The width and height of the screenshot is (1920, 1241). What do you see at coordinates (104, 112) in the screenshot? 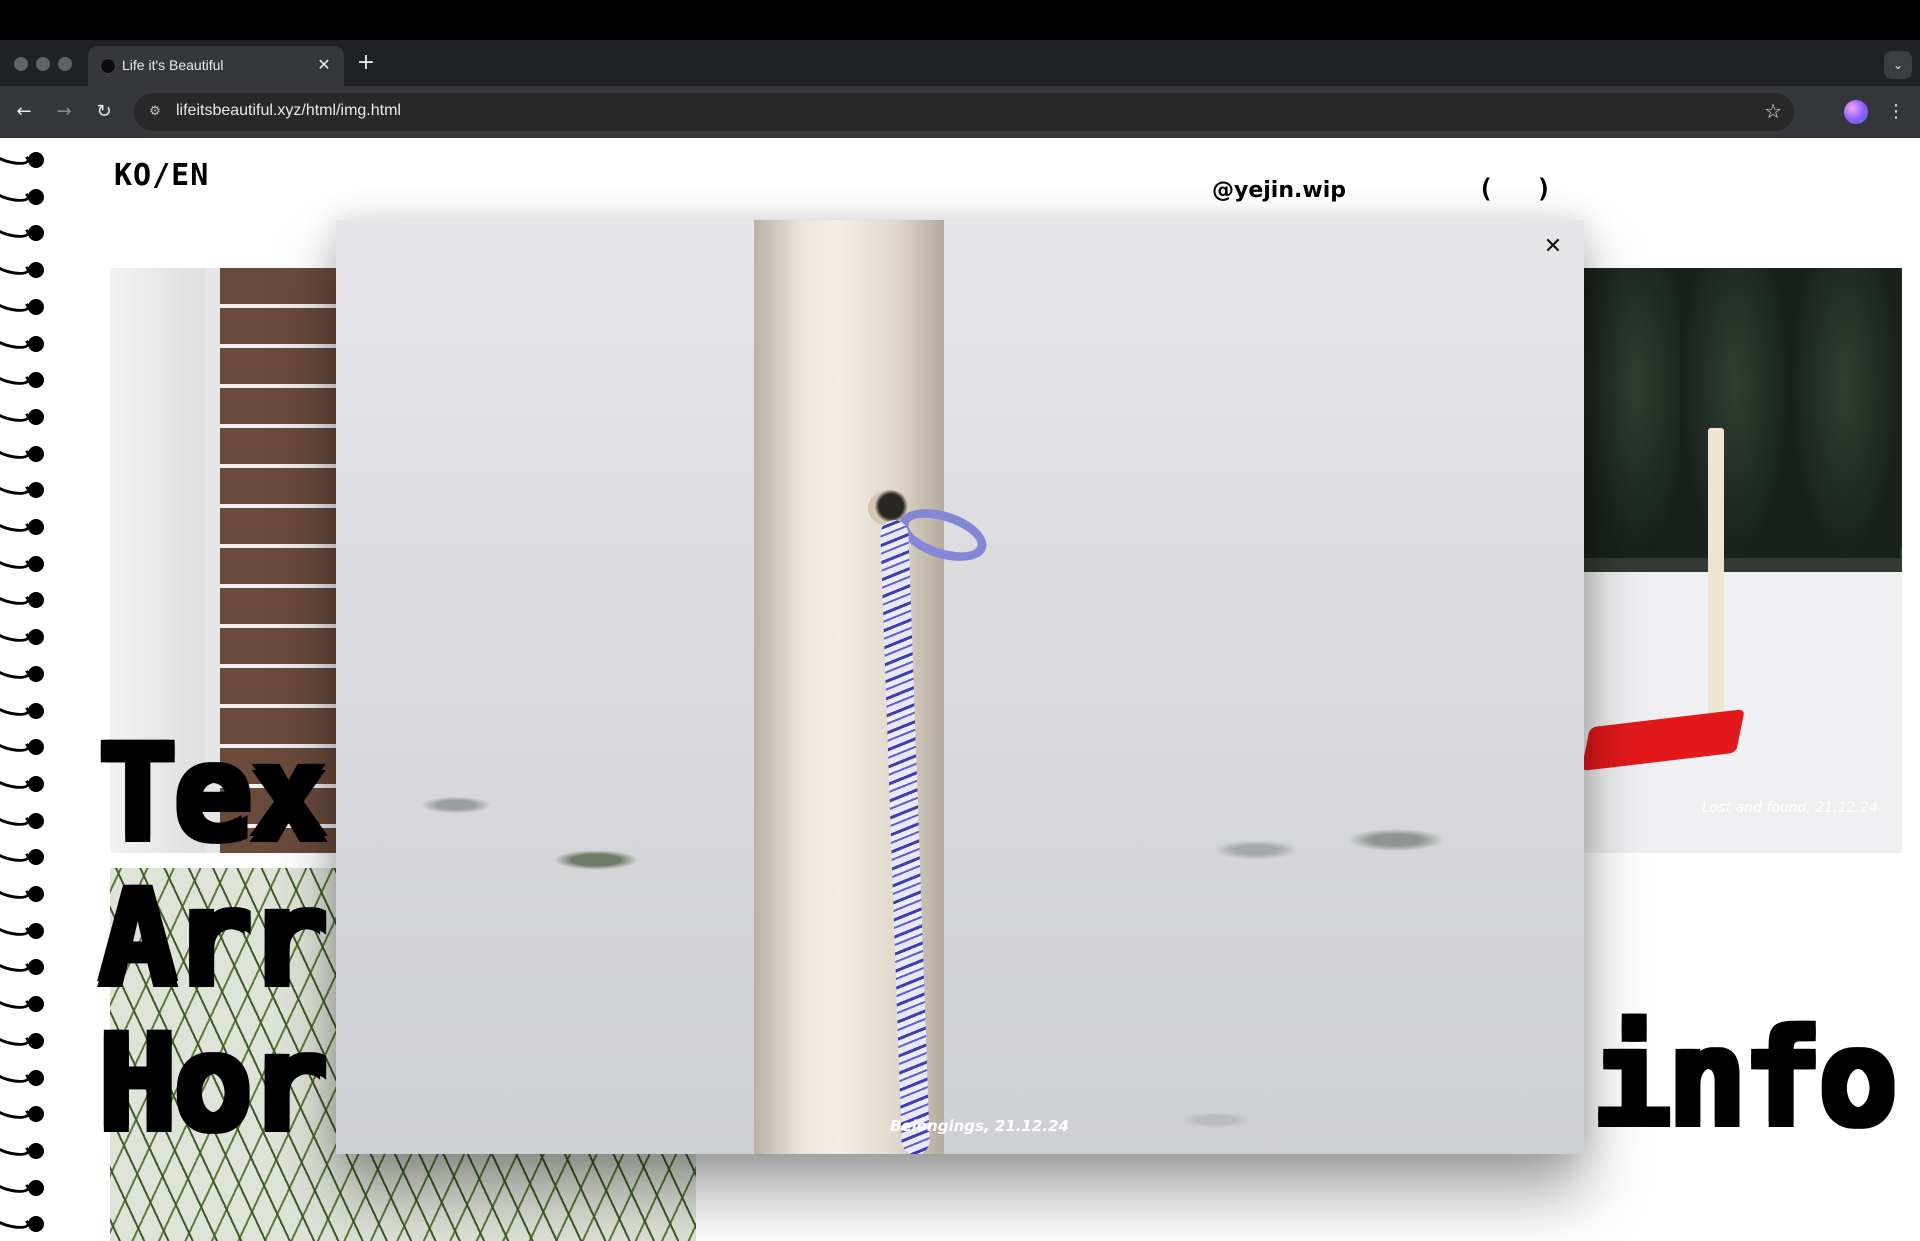
I see `reload-button: ↻` at bounding box center [104, 112].